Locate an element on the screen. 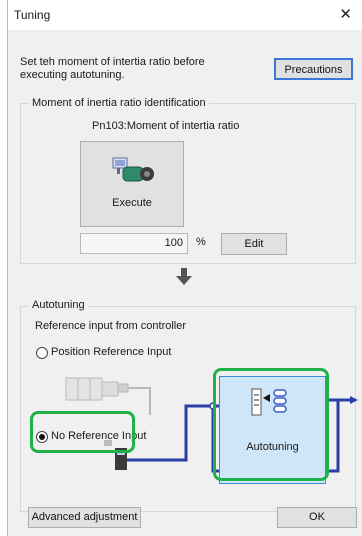 This screenshot has height=536, width=362. precautions-button: Precautions is located at coordinates (313, 69).